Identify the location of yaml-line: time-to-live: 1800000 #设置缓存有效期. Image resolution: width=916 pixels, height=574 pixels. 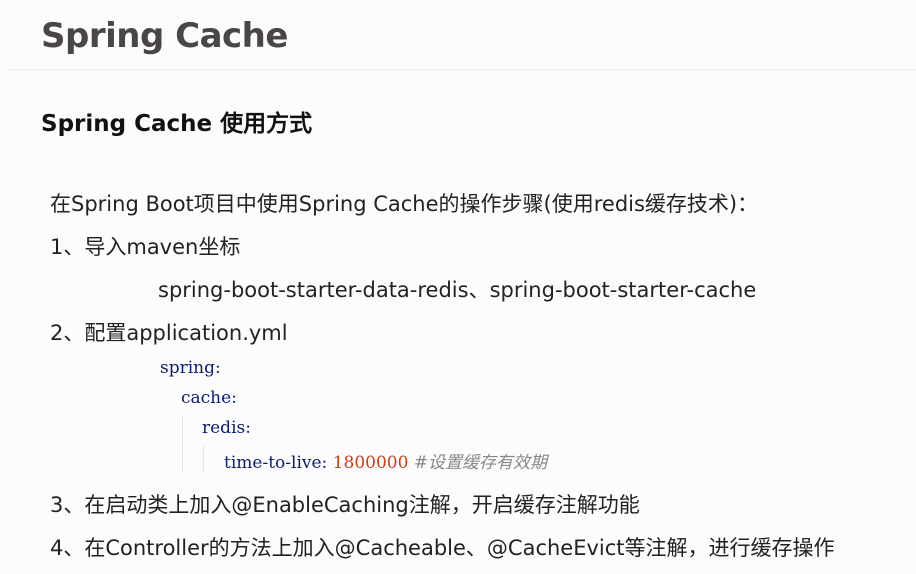
(385, 460).